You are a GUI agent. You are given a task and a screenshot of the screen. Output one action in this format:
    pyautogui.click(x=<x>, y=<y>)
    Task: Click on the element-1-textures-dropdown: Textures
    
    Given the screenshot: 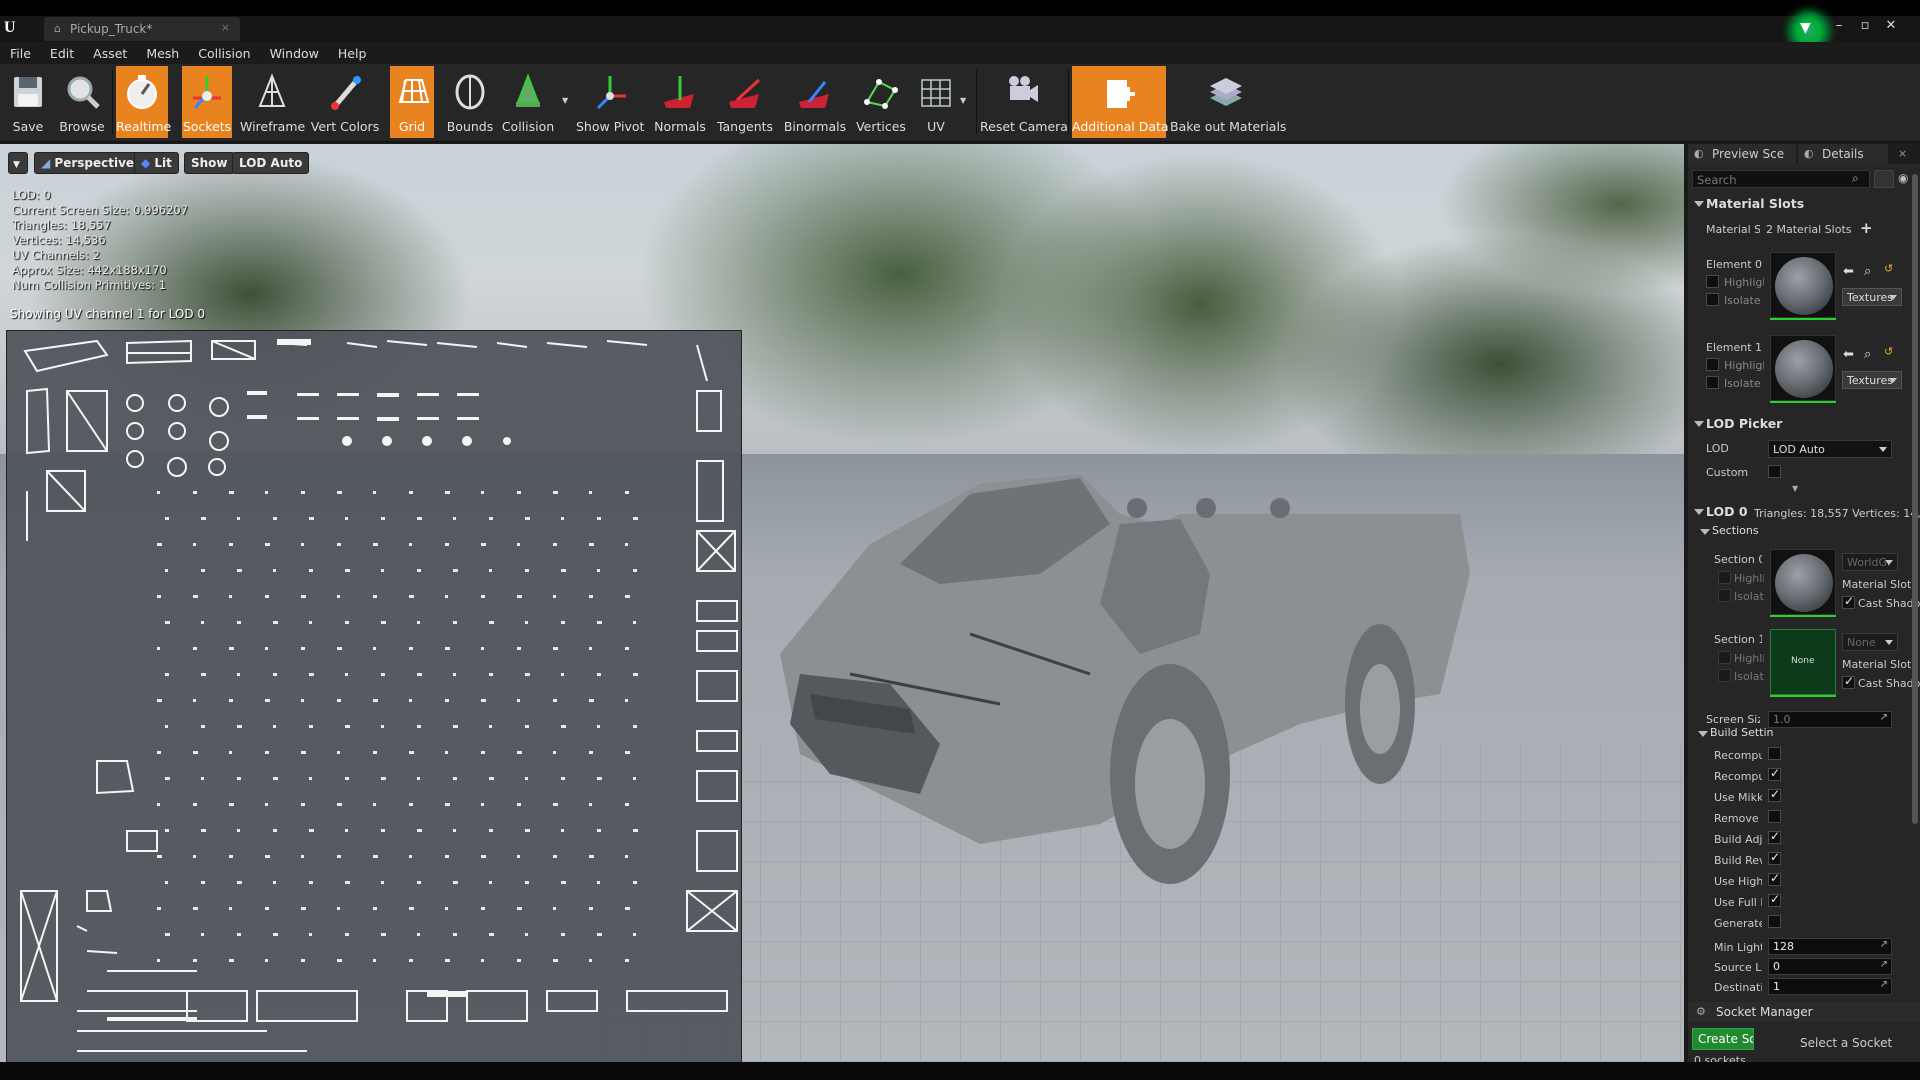 What is the action you would take?
    pyautogui.click(x=1872, y=380)
    